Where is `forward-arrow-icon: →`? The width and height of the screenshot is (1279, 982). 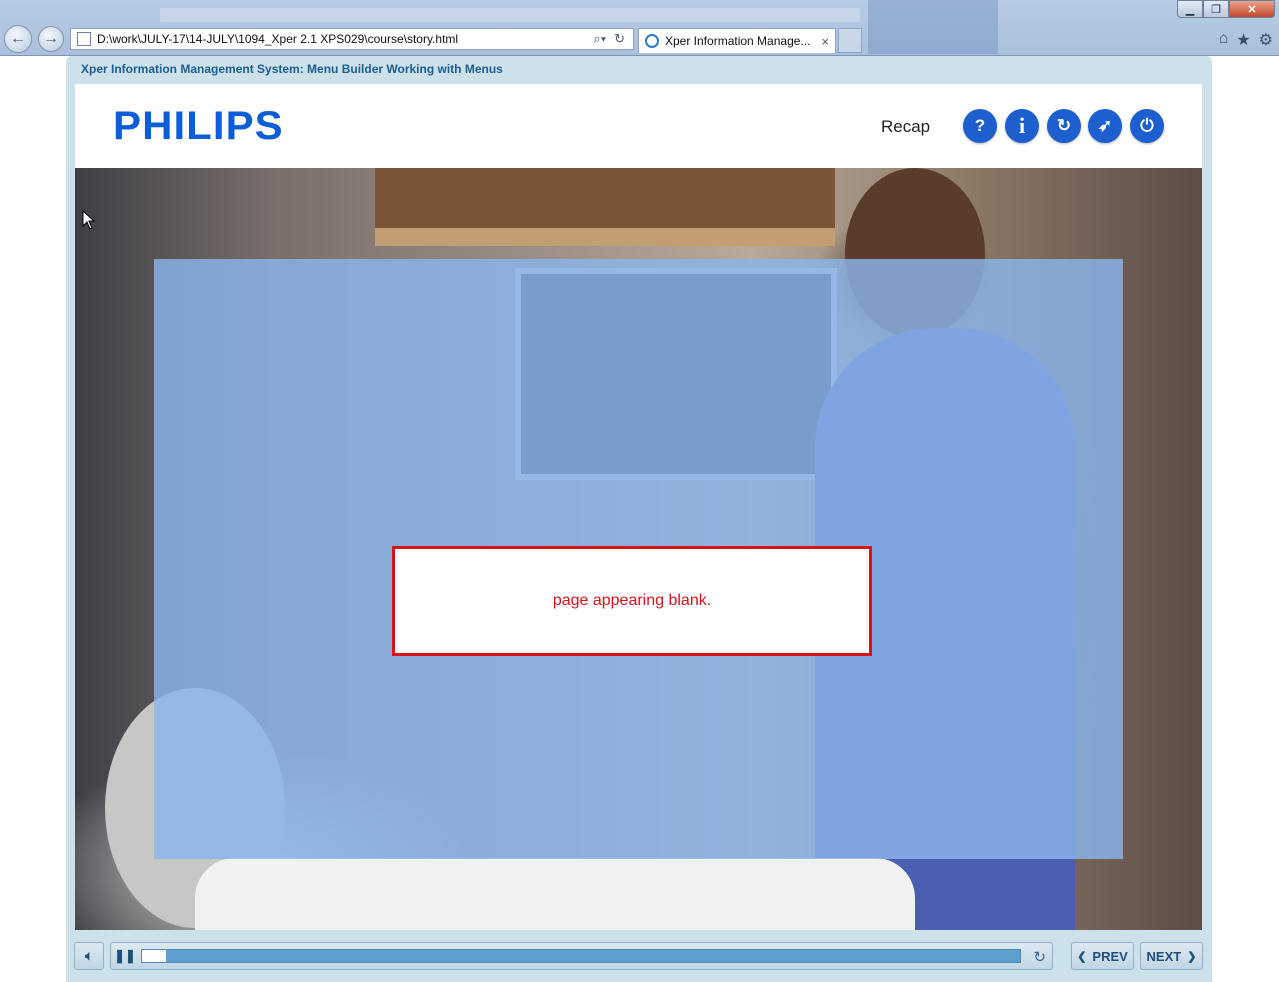
forward-arrow-icon: → is located at coordinates (51, 38).